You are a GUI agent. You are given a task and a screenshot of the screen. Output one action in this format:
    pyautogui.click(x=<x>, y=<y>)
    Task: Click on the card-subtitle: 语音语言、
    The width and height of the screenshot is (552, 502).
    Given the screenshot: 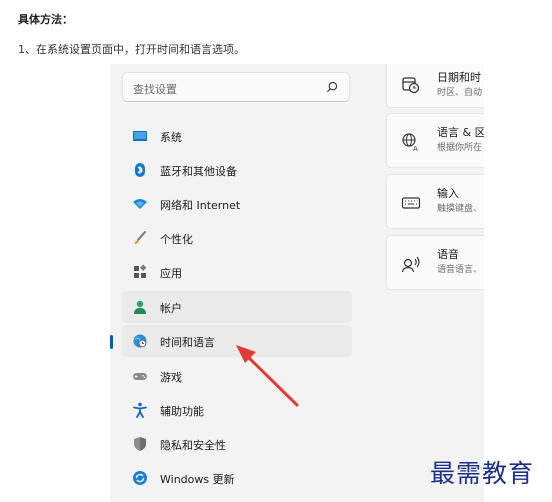 What is the action you would take?
    pyautogui.click(x=460, y=270)
    